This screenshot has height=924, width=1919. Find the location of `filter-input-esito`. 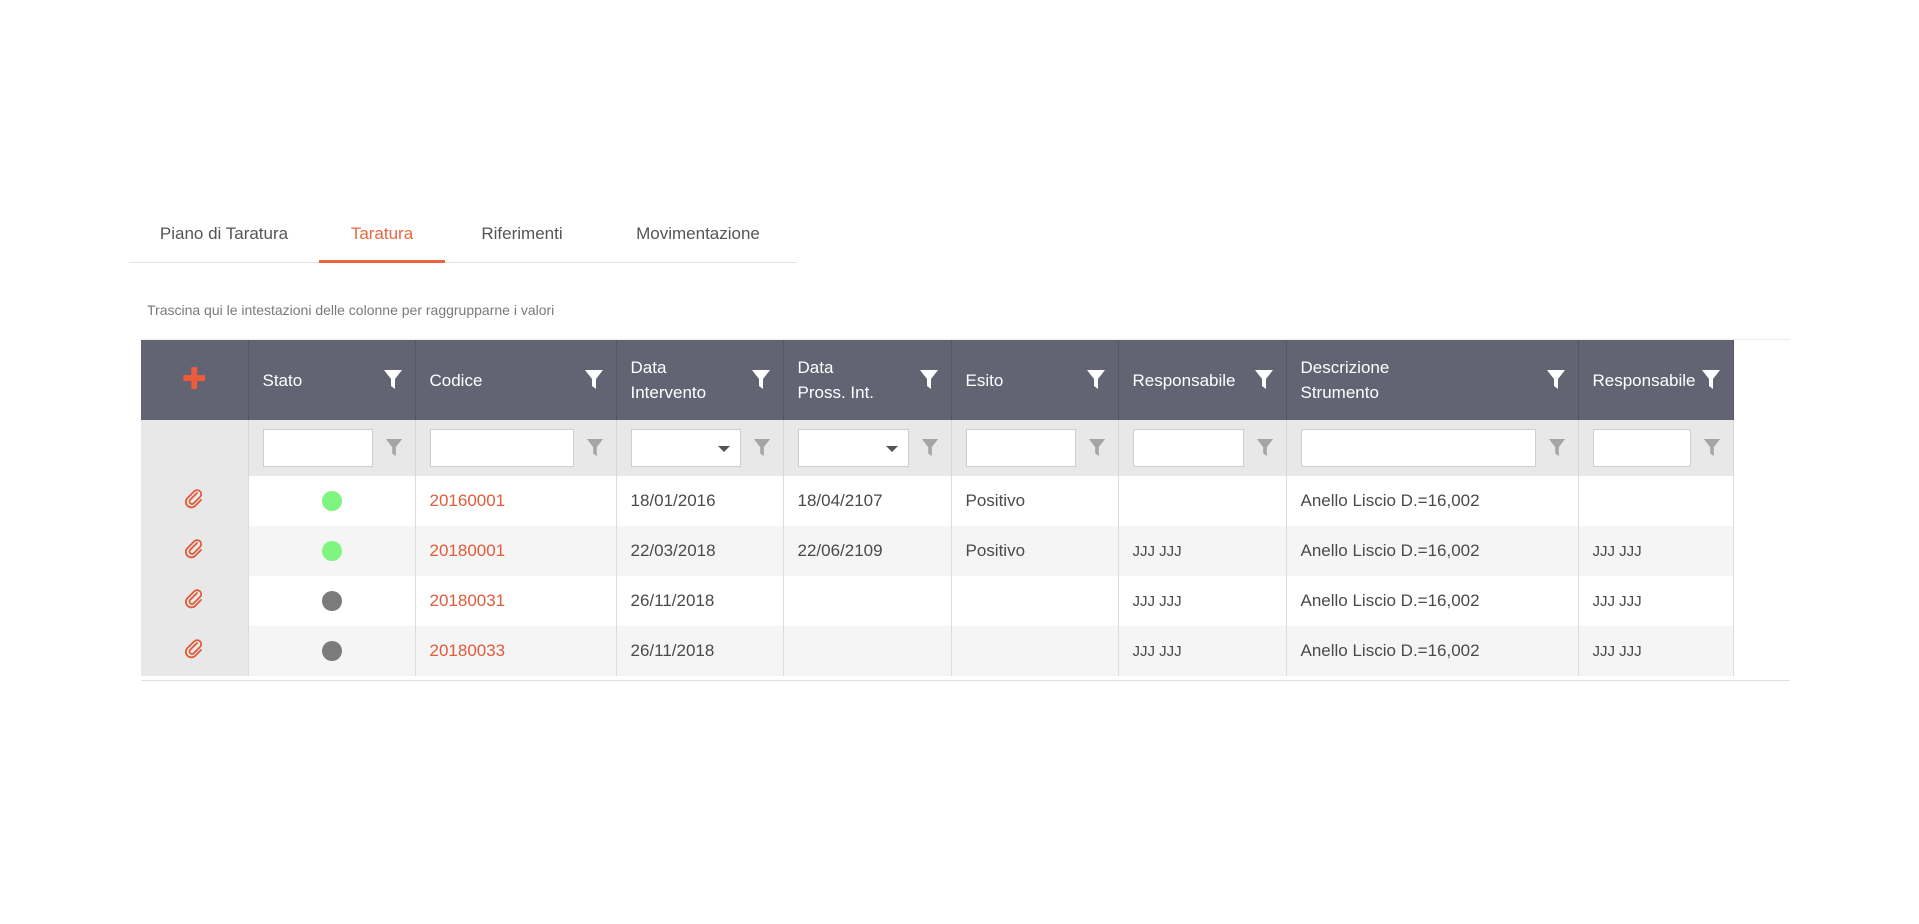

filter-input-esito is located at coordinates (1020, 448).